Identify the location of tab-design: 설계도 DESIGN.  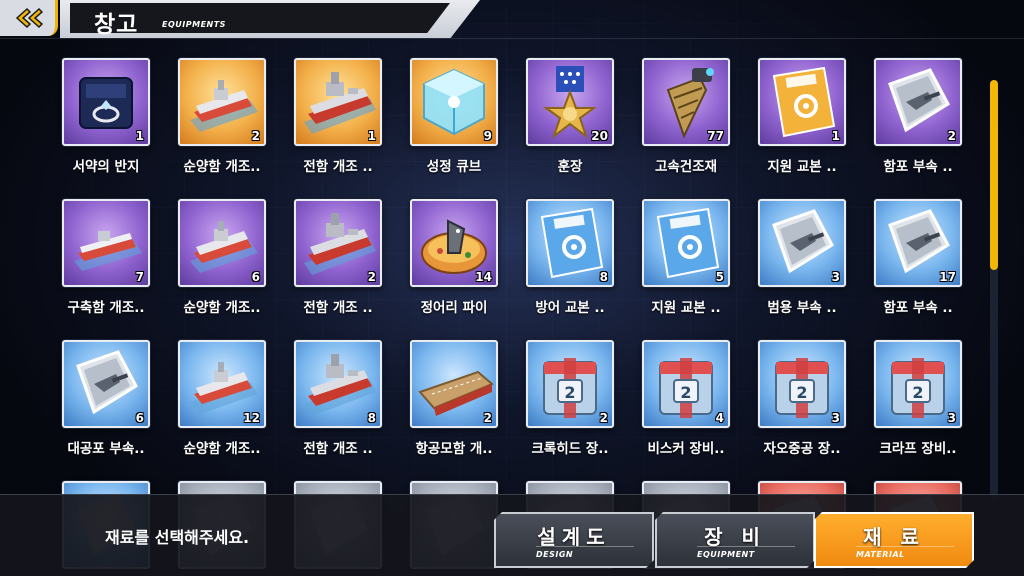
(574, 540).